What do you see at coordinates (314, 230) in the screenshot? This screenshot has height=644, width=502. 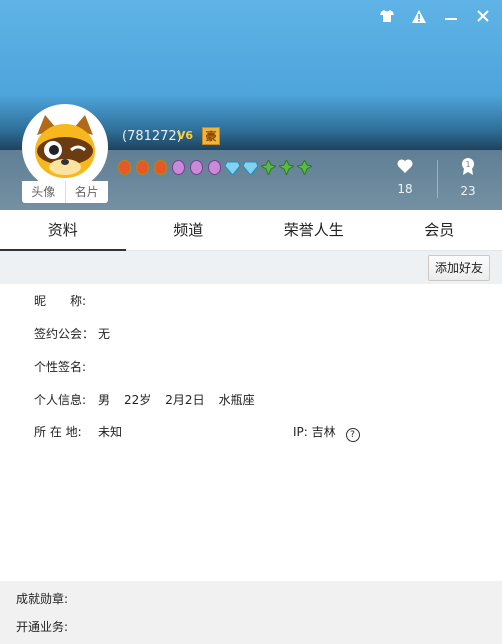 I see `tab-honor-life: 荣誉人生` at bounding box center [314, 230].